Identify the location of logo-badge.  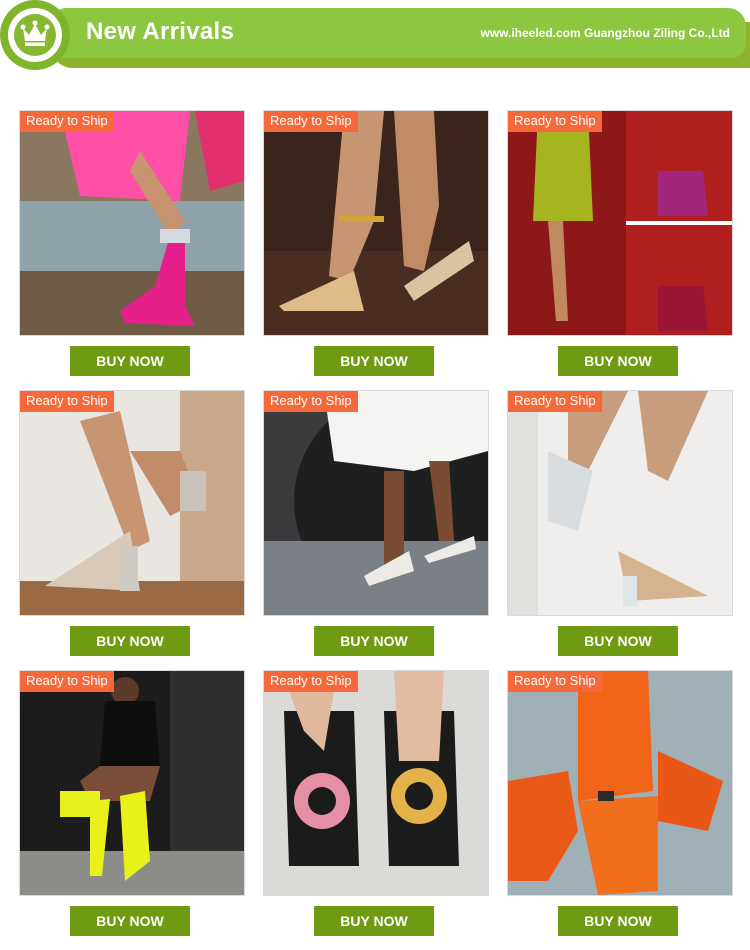
(35, 35).